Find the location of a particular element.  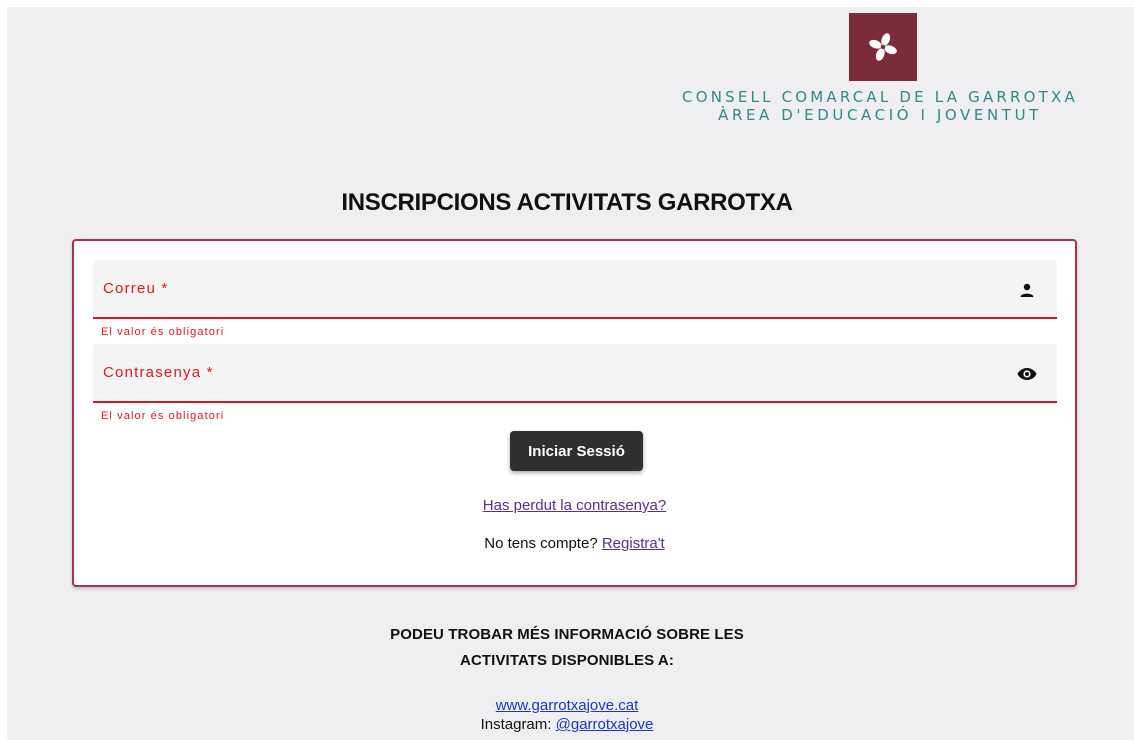

password-label: Contrasenya * is located at coordinates (158, 372).